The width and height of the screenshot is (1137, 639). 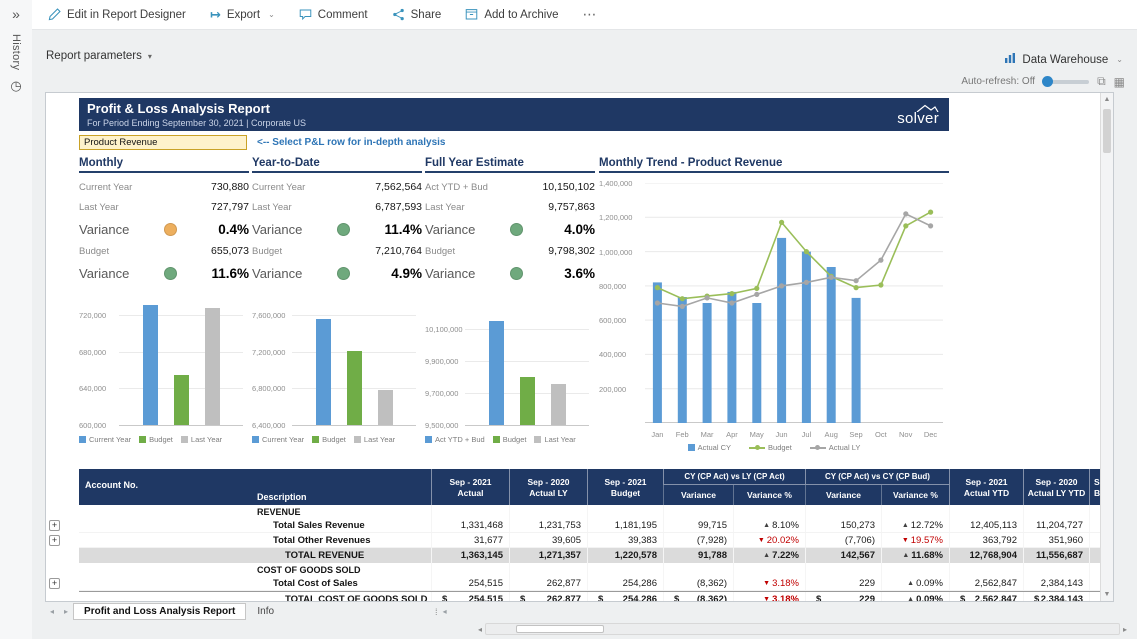 I want to click on table-cell: 142,567, so click(x=843, y=555).